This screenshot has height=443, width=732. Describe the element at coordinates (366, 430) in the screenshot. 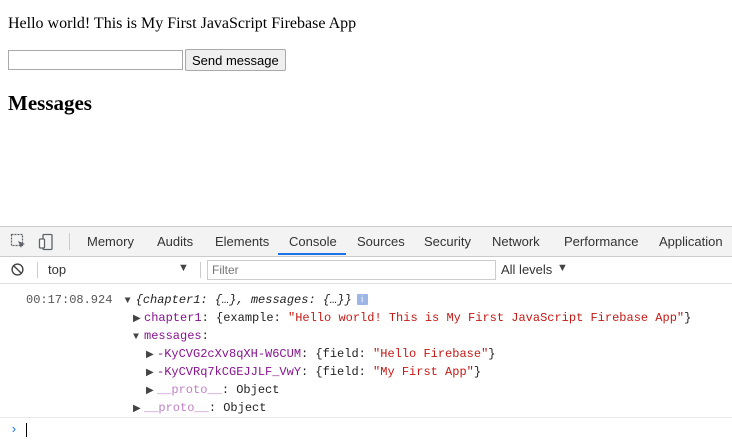

I see `console-prompt: ›` at that location.